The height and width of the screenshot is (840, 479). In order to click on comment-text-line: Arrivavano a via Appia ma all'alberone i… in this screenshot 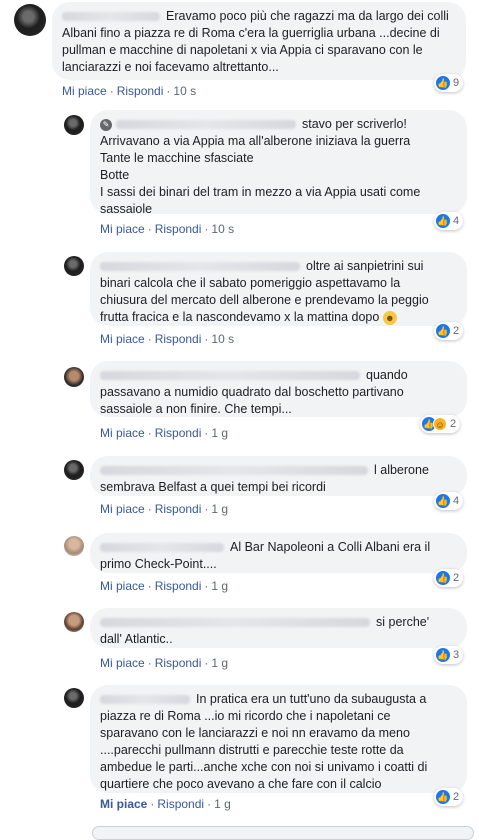, I will do `click(255, 141)`.